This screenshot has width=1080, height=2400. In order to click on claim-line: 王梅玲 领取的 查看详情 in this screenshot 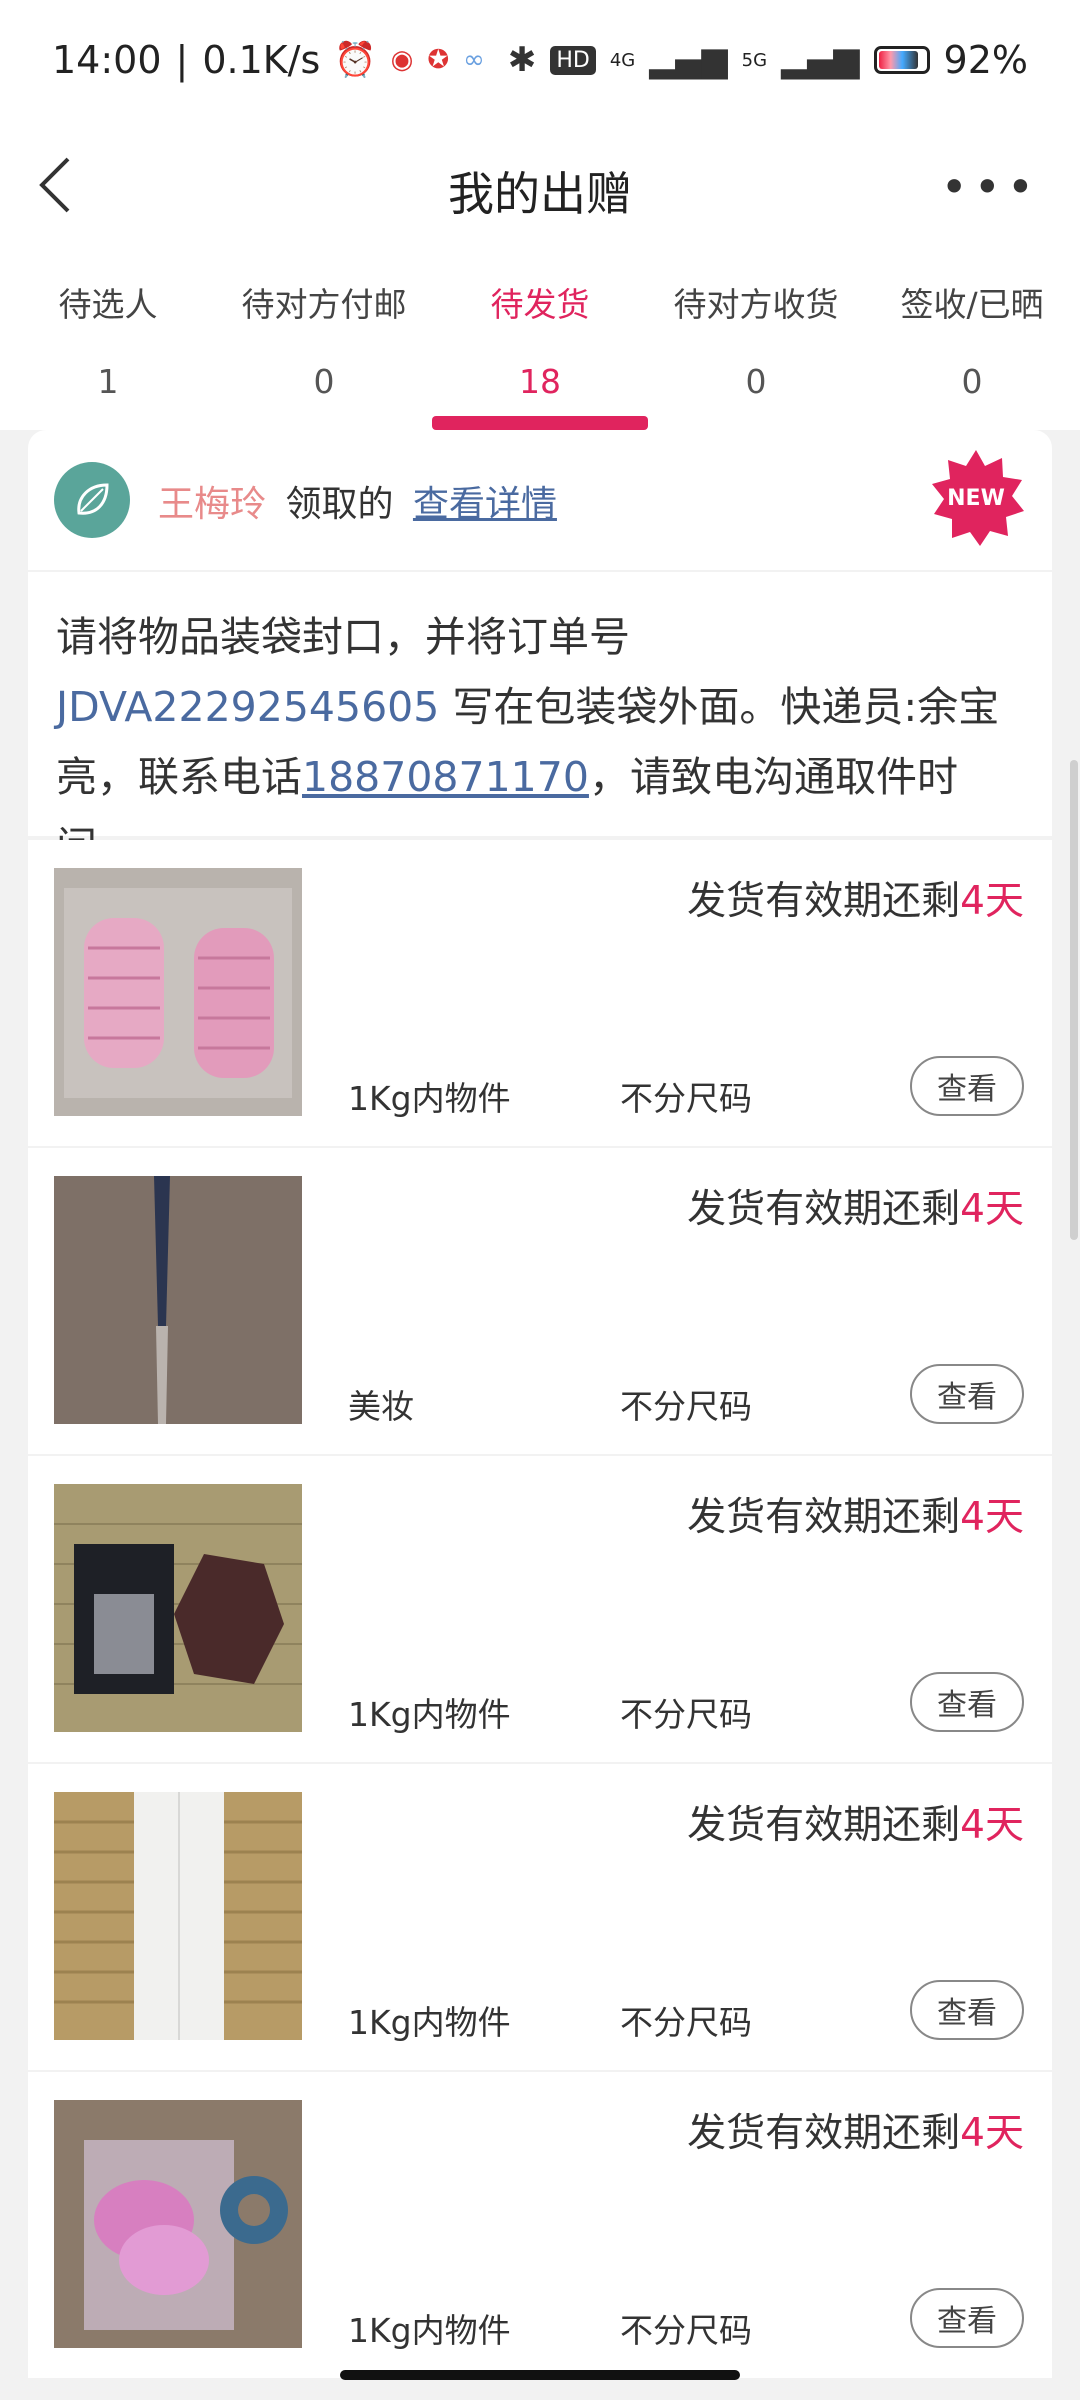, I will do `click(357, 501)`.